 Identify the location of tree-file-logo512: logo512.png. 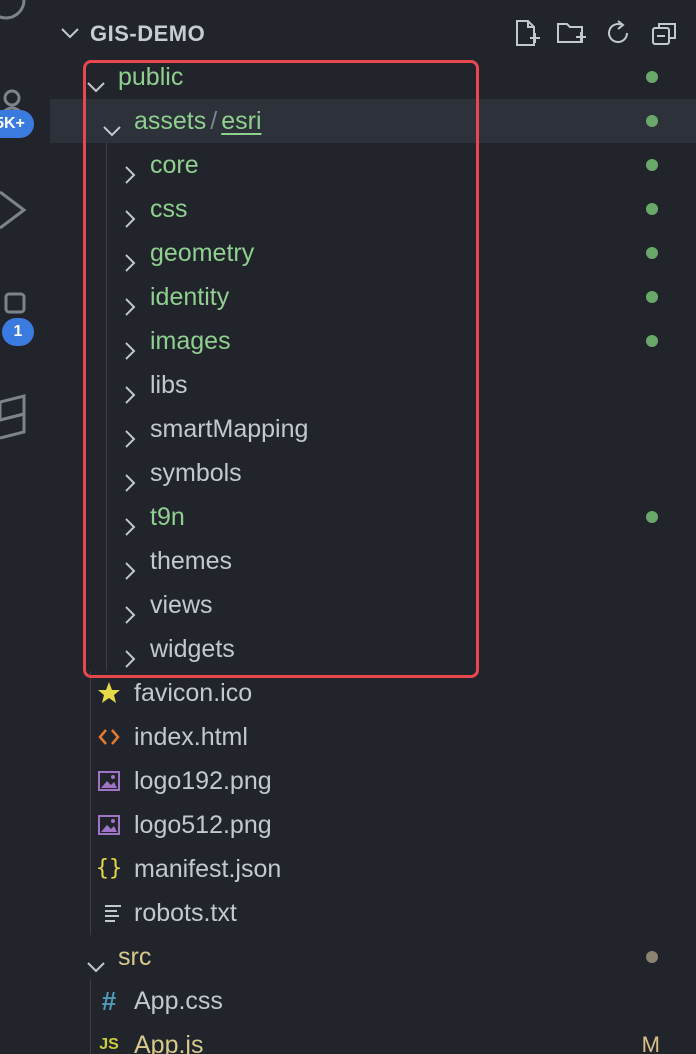
(373, 825).